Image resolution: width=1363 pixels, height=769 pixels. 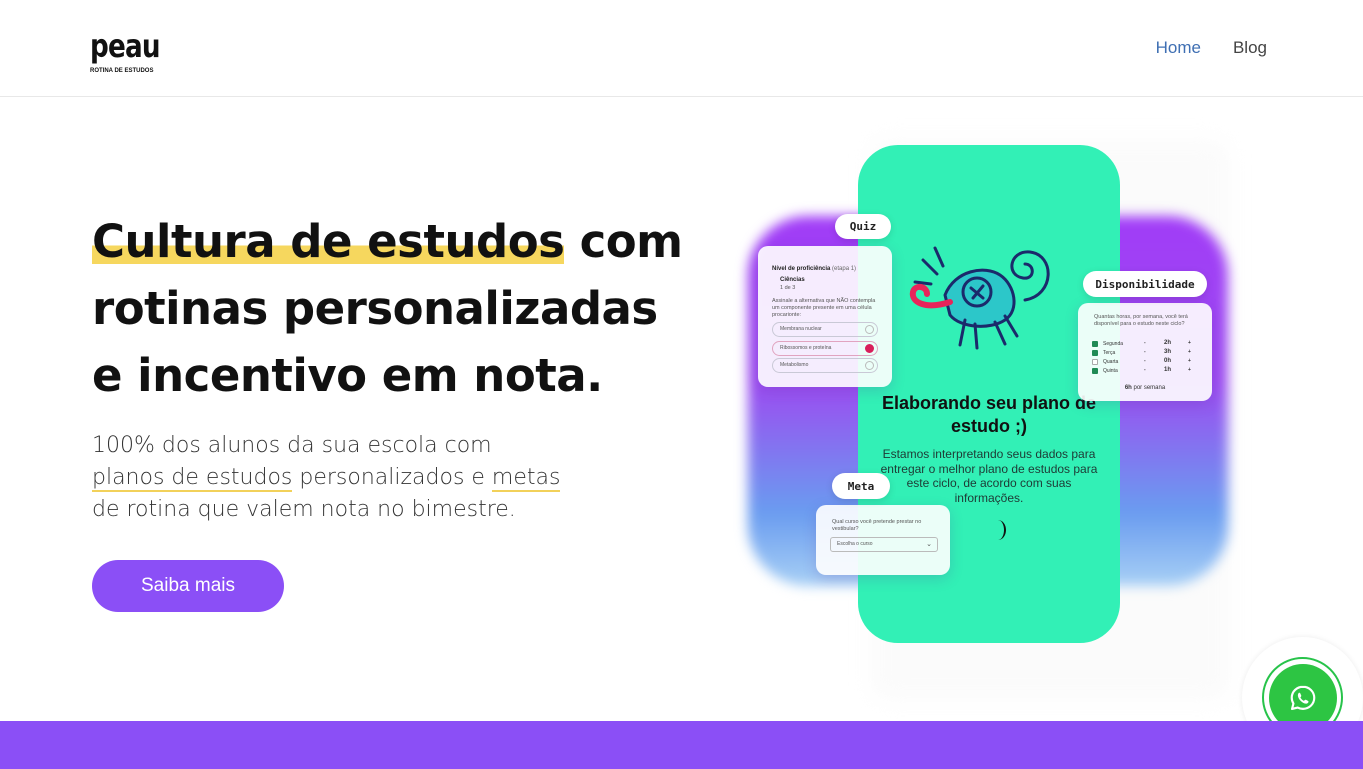 I want to click on availability-row: Quarta - 0h +, so click(x=1146, y=362).